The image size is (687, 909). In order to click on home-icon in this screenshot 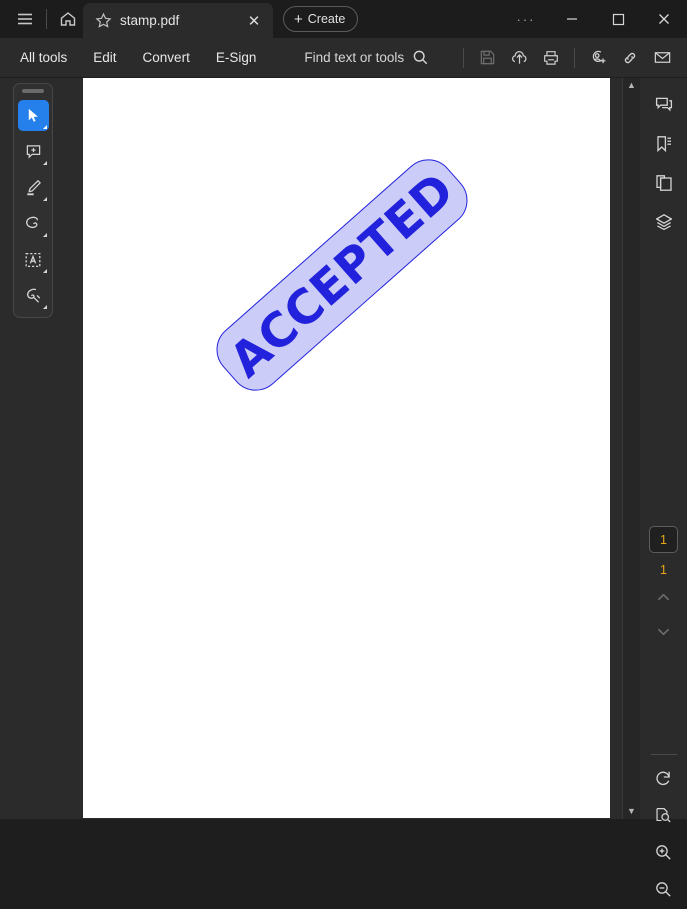, I will do `click(68, 19)`.